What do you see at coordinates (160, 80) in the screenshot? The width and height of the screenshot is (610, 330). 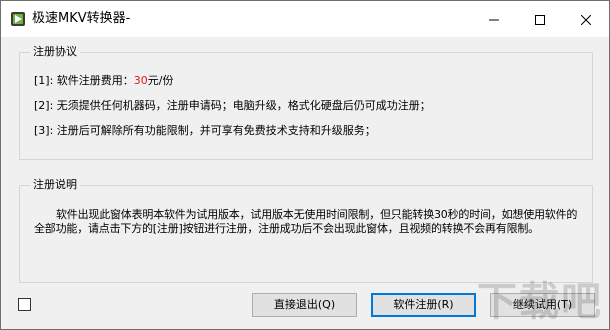 I see `fee-unit: 元/份` at bounding box center [160, 80].